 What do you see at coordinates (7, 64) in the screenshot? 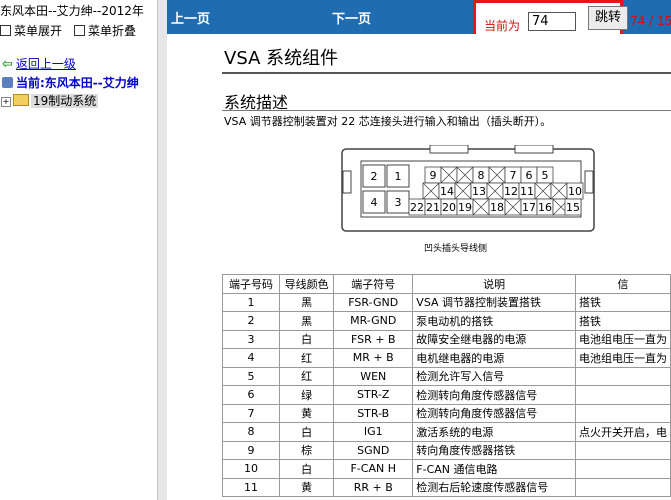
I see `back-arrow-icon: ⇦` at bounding box center [7, 64].